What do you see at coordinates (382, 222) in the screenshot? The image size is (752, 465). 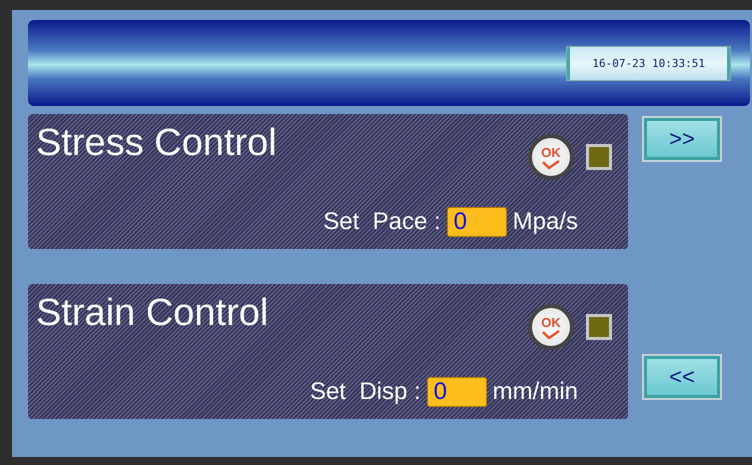 I see `field-label: Set Pace :` at bounding box center [382, 222].